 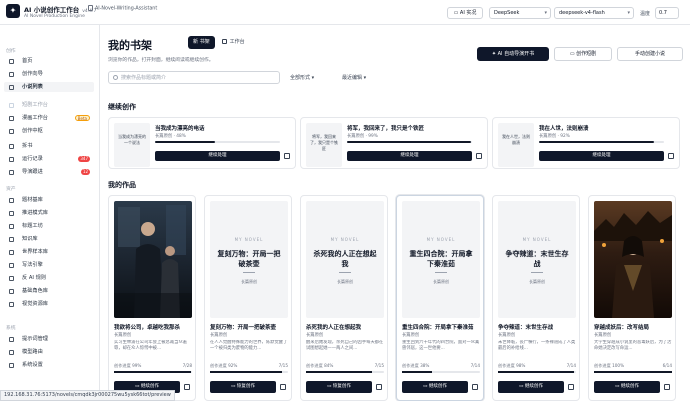 I want to click on work-progress-text: 创作进度 38% 7/14, so click(x=441, y=365).